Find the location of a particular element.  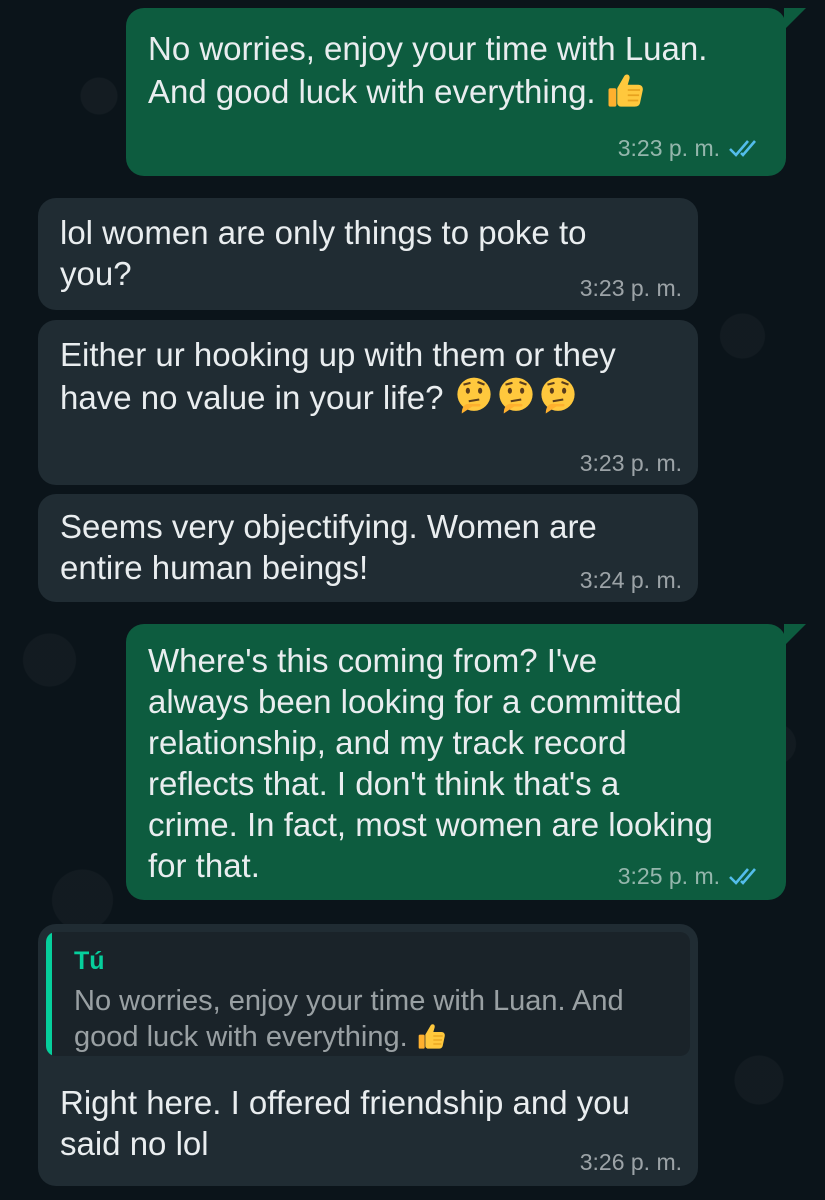

message-time: 3:24 p. m. is located at coordinates (630, 580).